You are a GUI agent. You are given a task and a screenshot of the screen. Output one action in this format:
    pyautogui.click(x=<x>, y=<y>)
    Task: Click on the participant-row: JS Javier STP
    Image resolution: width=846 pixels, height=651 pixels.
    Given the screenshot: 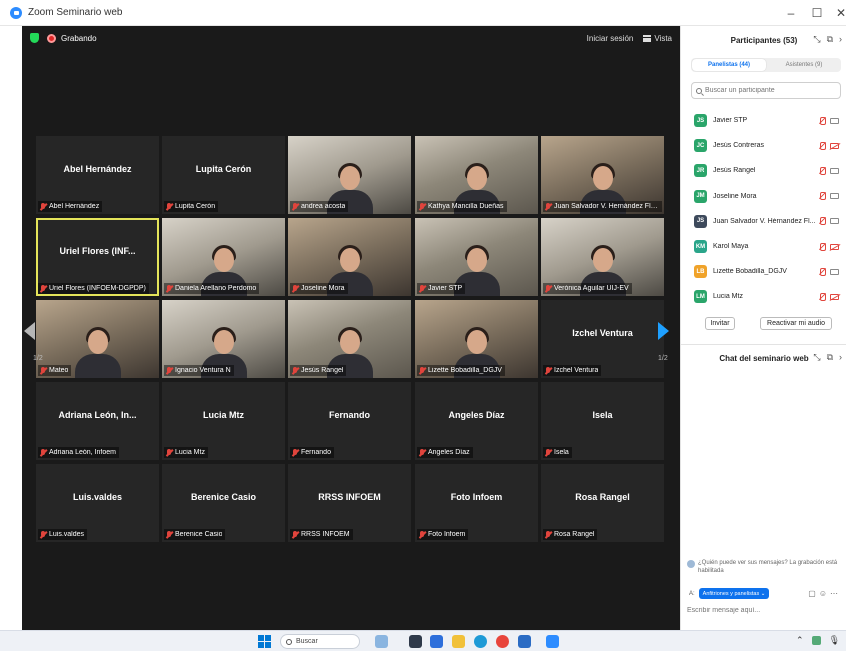 What is the action you would take?
    pyautogui.click(x=763, y=120)
    